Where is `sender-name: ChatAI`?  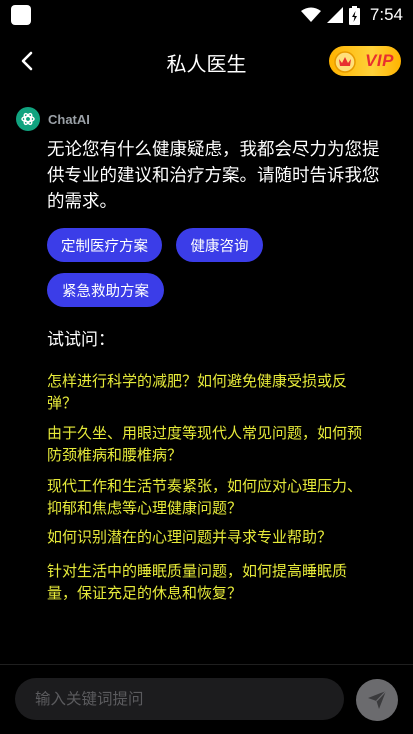 sender-name: ChatAI is located at coordinates (69, 119).